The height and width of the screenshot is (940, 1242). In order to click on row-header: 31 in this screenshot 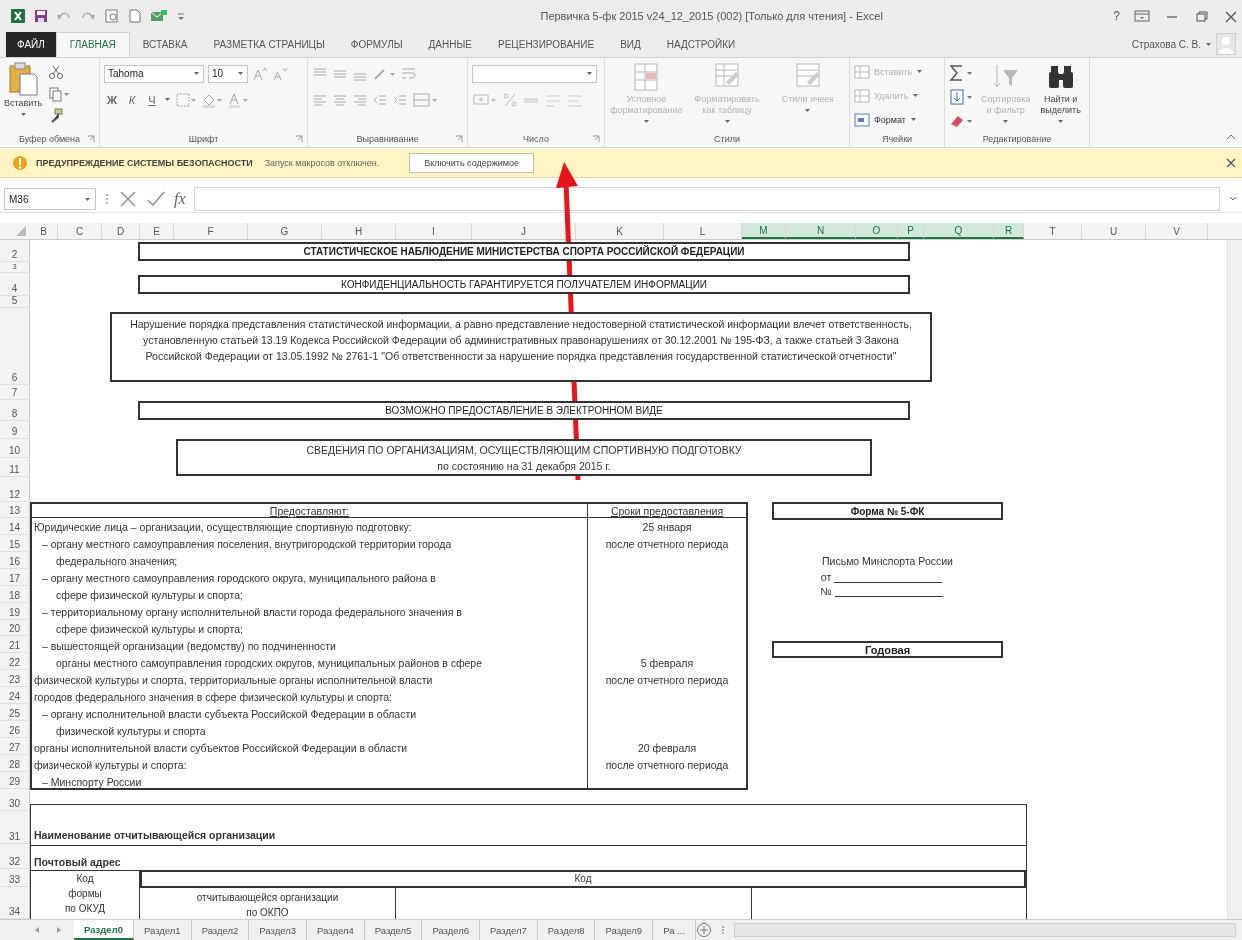, I will do `click(14, 828)`.